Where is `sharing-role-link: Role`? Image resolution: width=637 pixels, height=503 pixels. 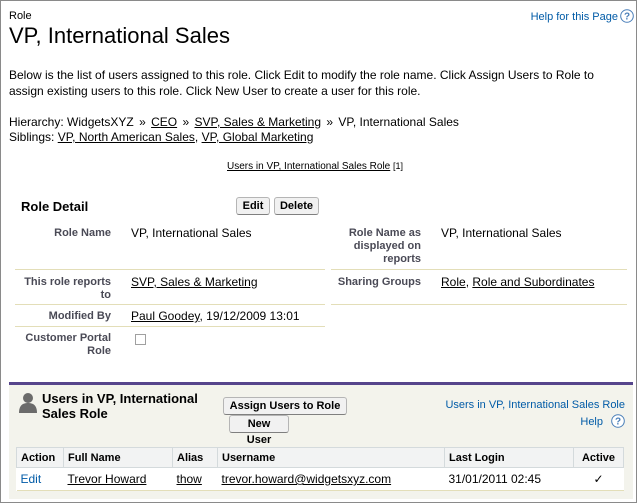 sharing-role-link: Role is located at coordinates (453, 282).